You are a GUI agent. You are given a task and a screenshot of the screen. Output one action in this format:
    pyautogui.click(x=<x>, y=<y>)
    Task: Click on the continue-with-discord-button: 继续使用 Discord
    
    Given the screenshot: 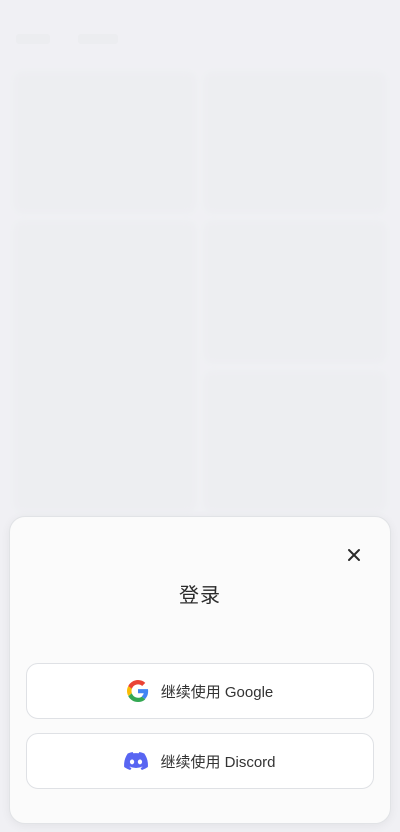 What is the action you would take?
    pyautogui.click(x=200, y=761)
    